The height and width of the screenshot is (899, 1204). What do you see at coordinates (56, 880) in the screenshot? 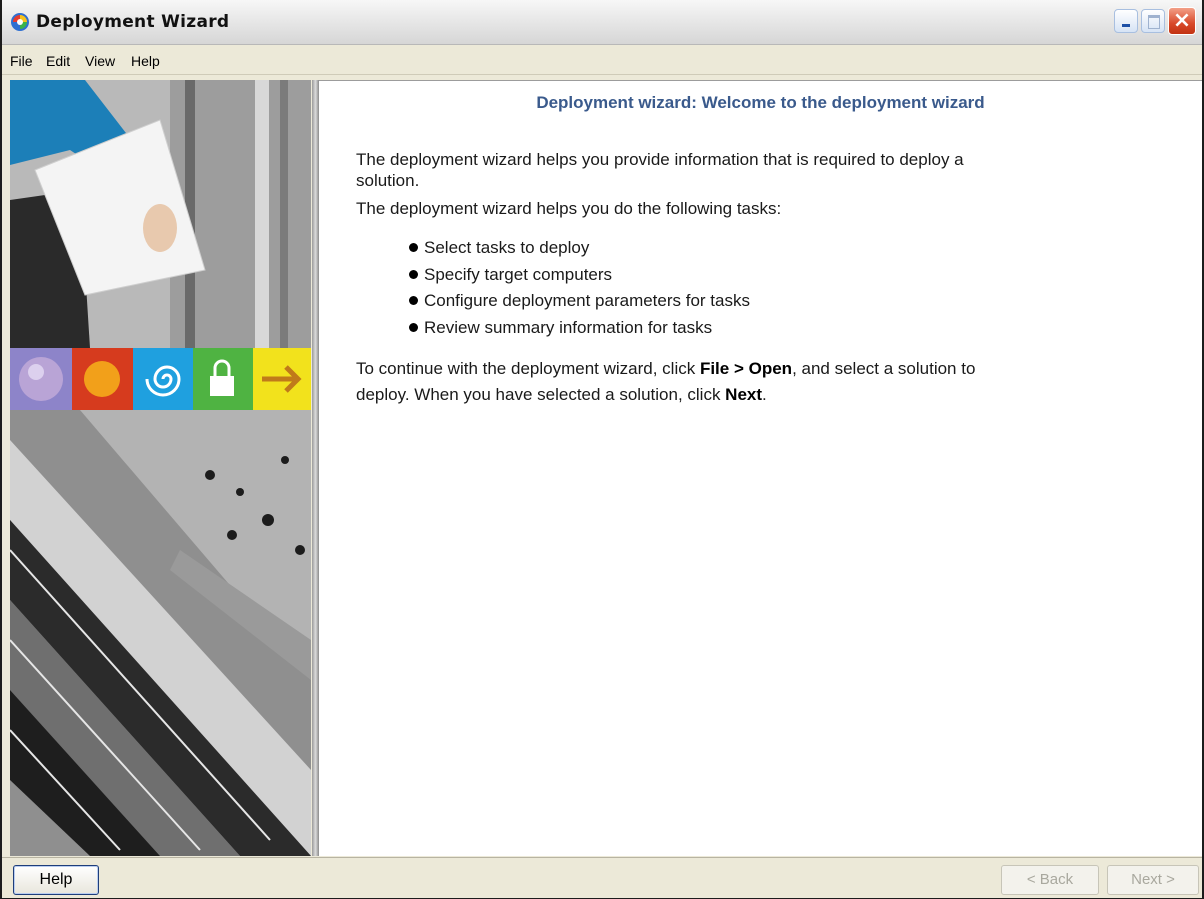
I see `help-button: Help` at bounding box center [56, 880].